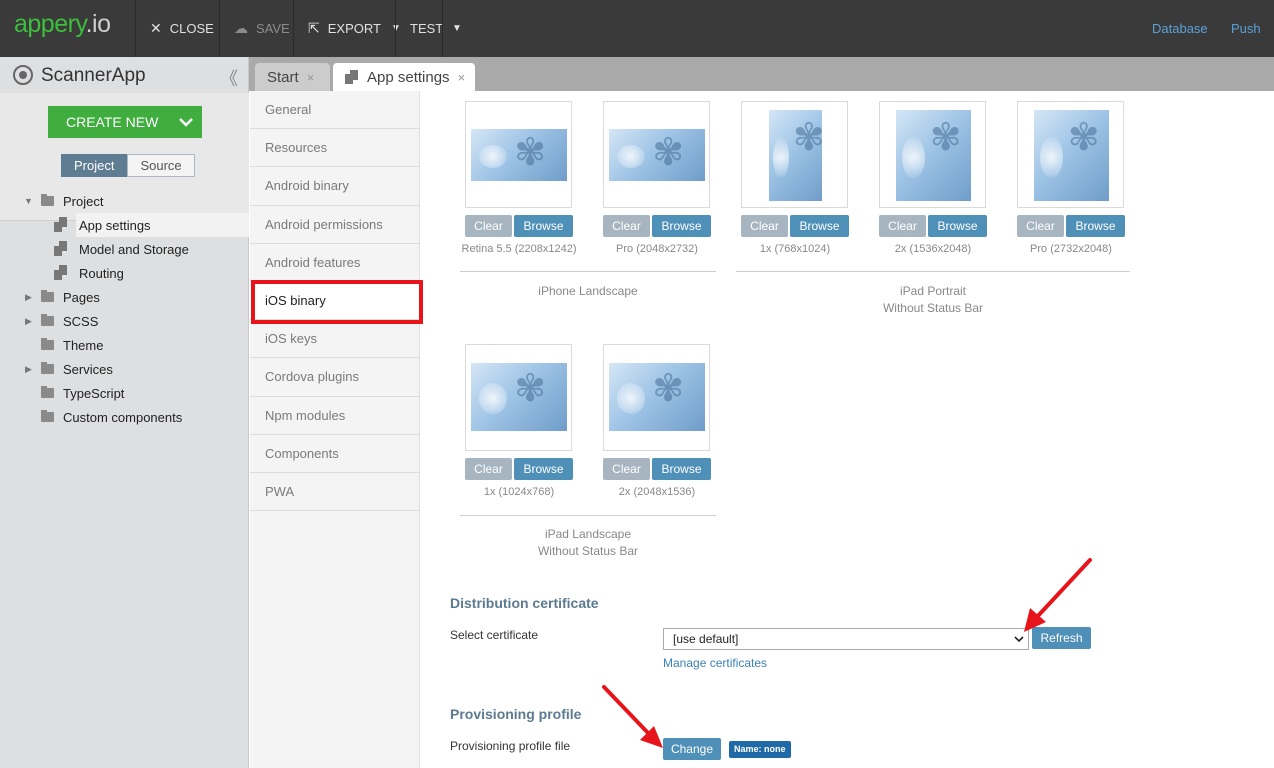 The width and height of the screenshot is (1274, 768). What do you see at coordinates (125, 122) in the screenshot?
I see `create-new-button: CREATE NEW` at bounding box center [125, 122].